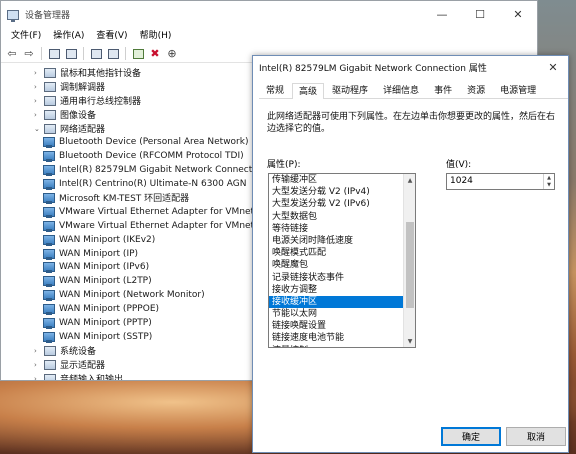  What do you see at coordinates (336, 253) in the screenshot?
I see `property-list-item: 唤醒模式匹配` at bounding box center [336, 253].